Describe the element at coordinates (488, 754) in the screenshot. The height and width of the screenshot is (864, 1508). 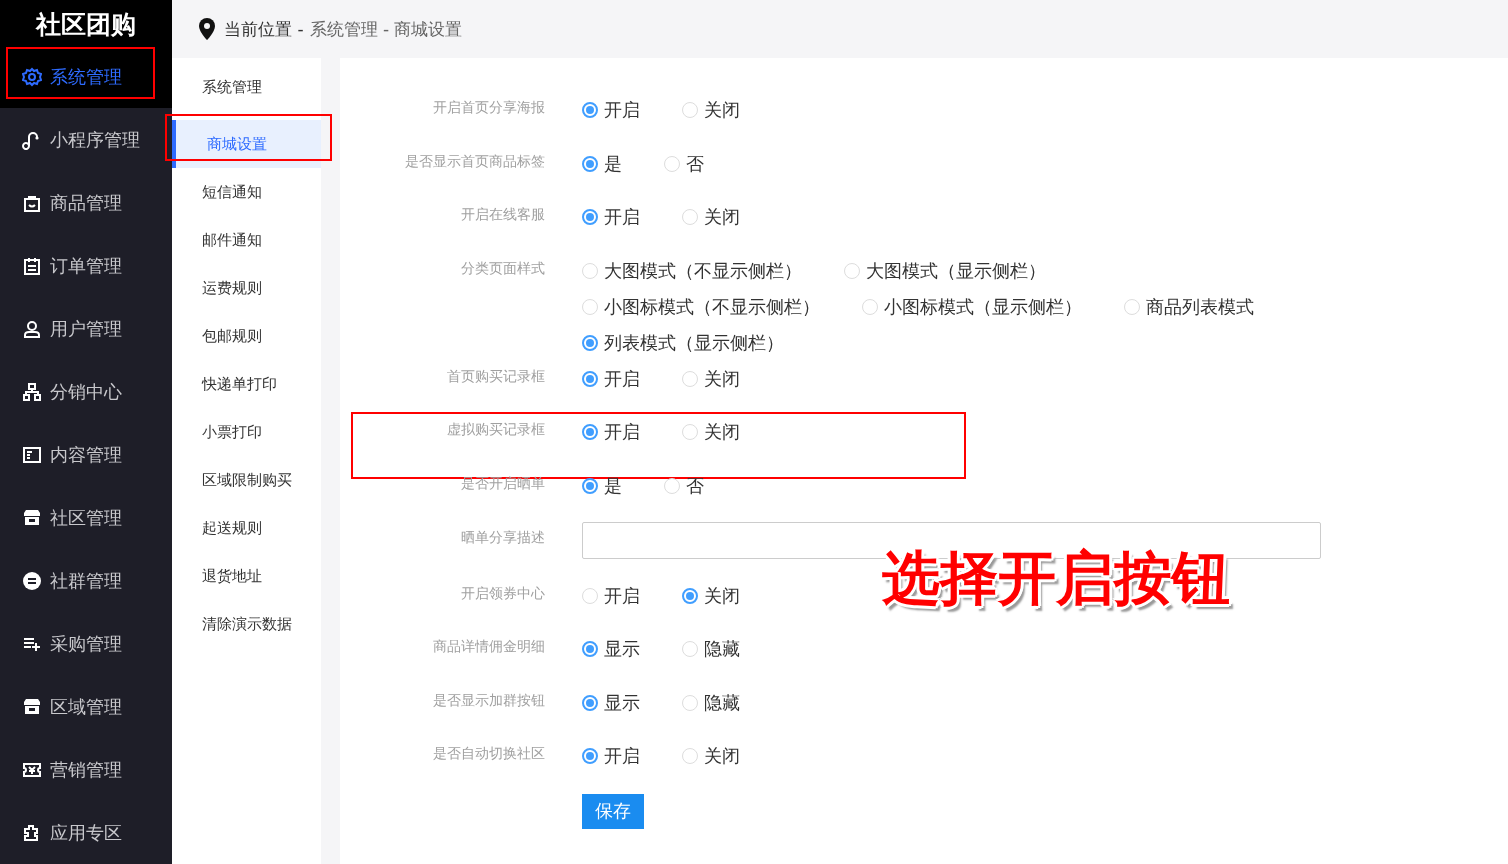
I see `field-label: 是否自动切换社区` at that location.